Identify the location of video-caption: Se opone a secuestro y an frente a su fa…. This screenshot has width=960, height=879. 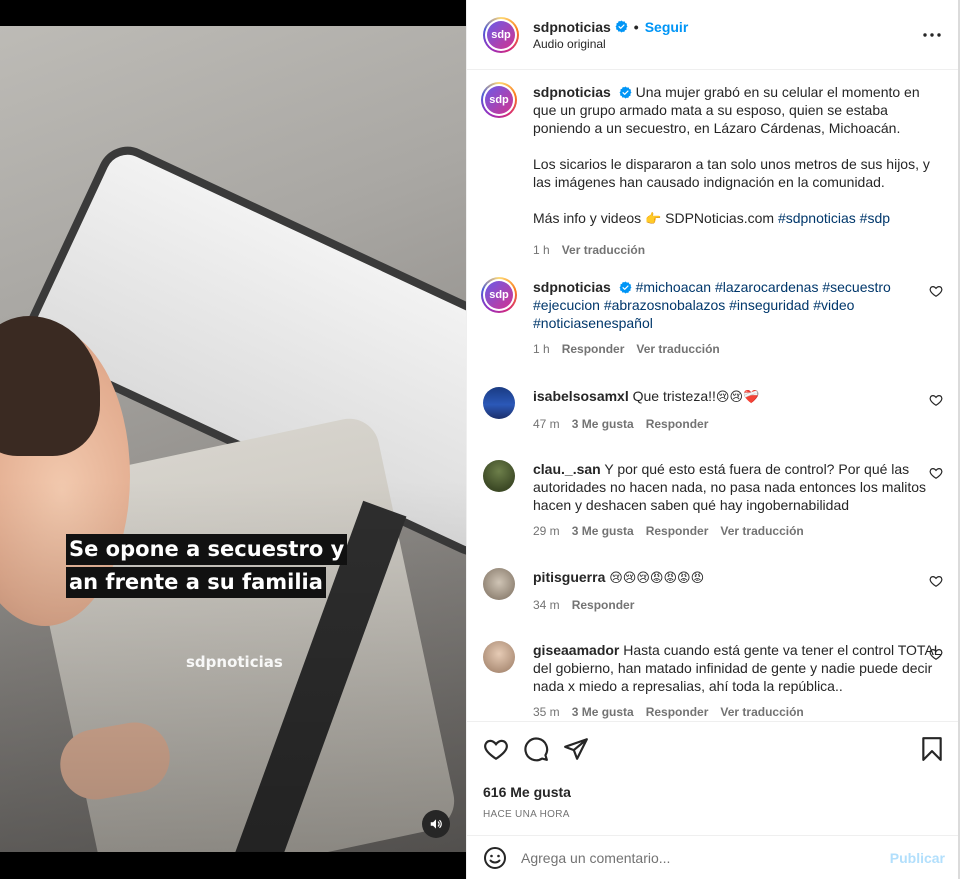
(207, 567).